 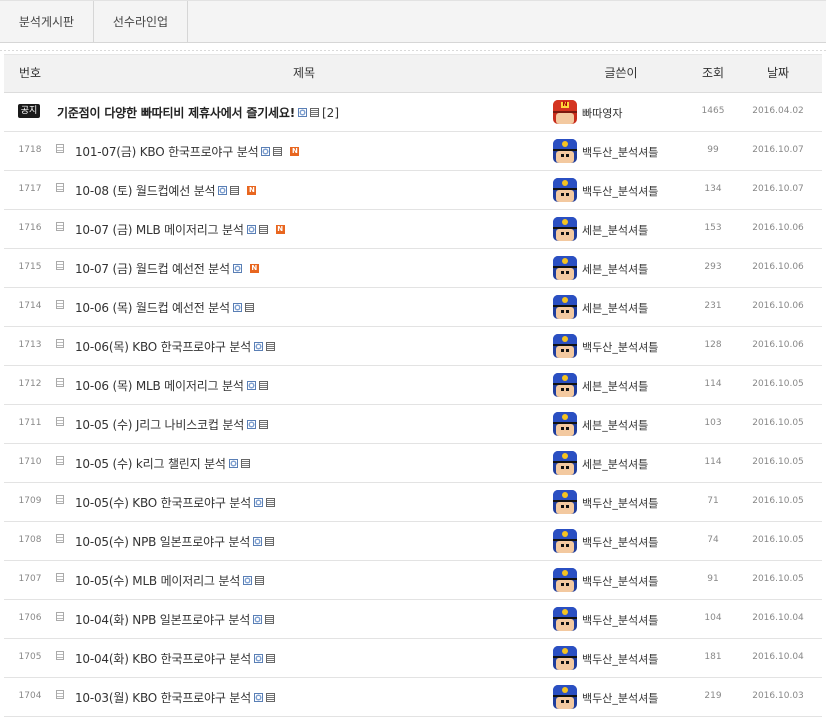 I want to click on post-number: 1707, so click(x=30, y=579).